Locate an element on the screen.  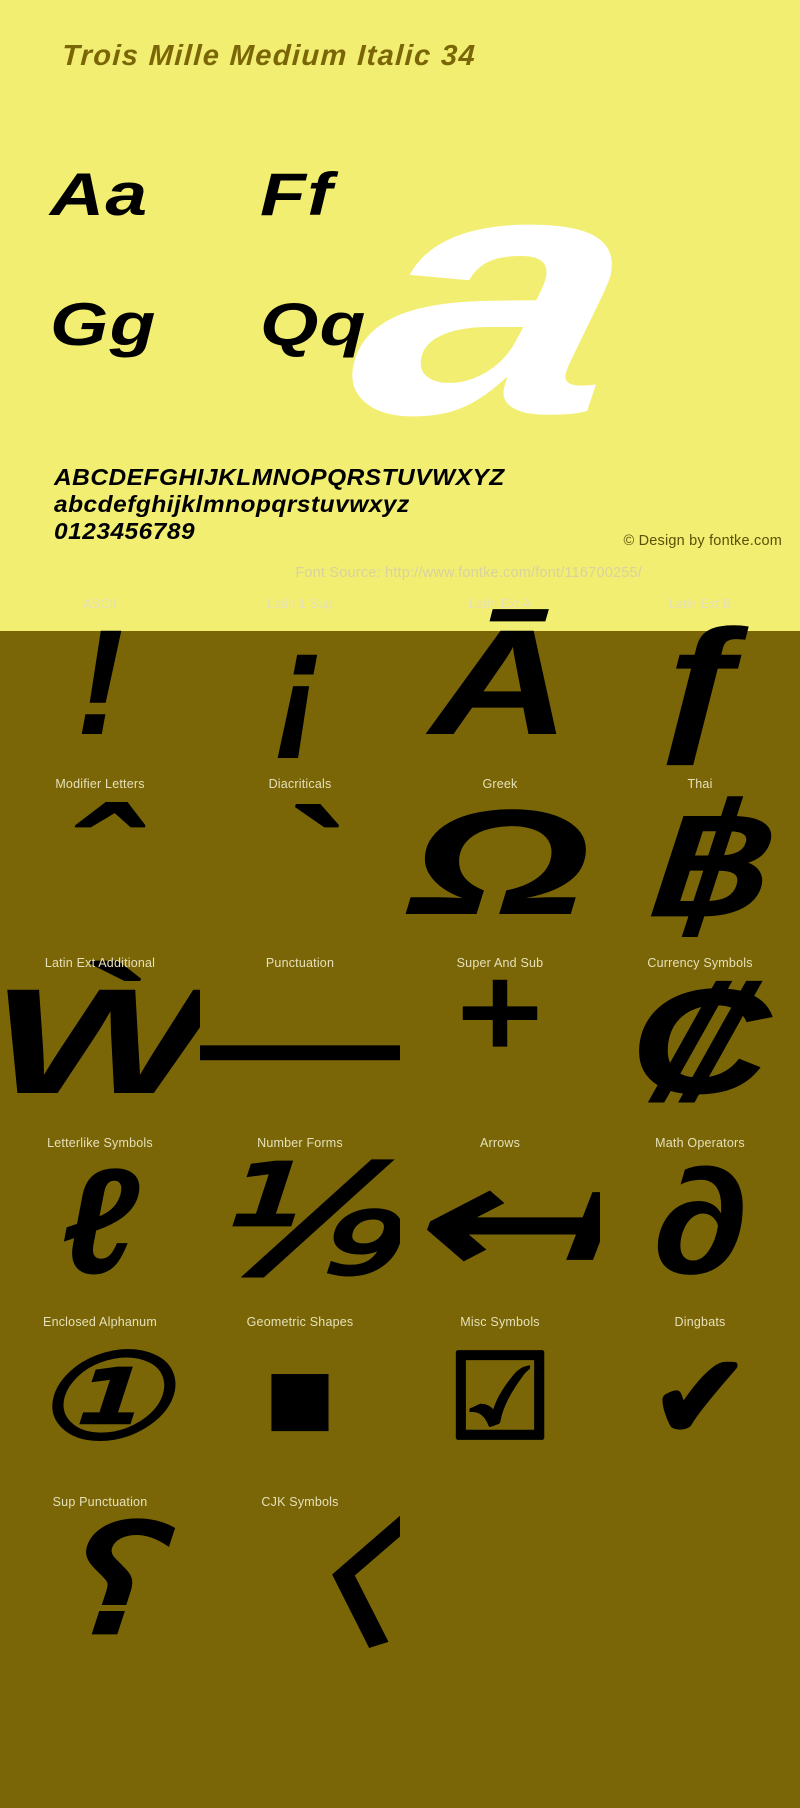
glyph-grave-accent-icon: ` is located at coordinates (300, 861).